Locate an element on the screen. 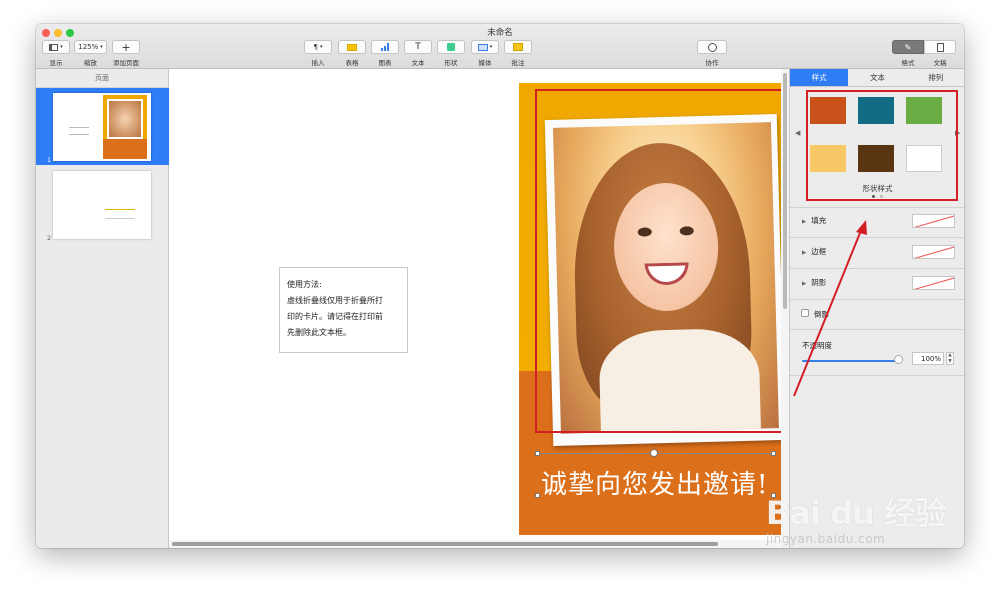 The width and height of the screenshot is (1000, 597). arrow-head is located at coordinates (861, 227).